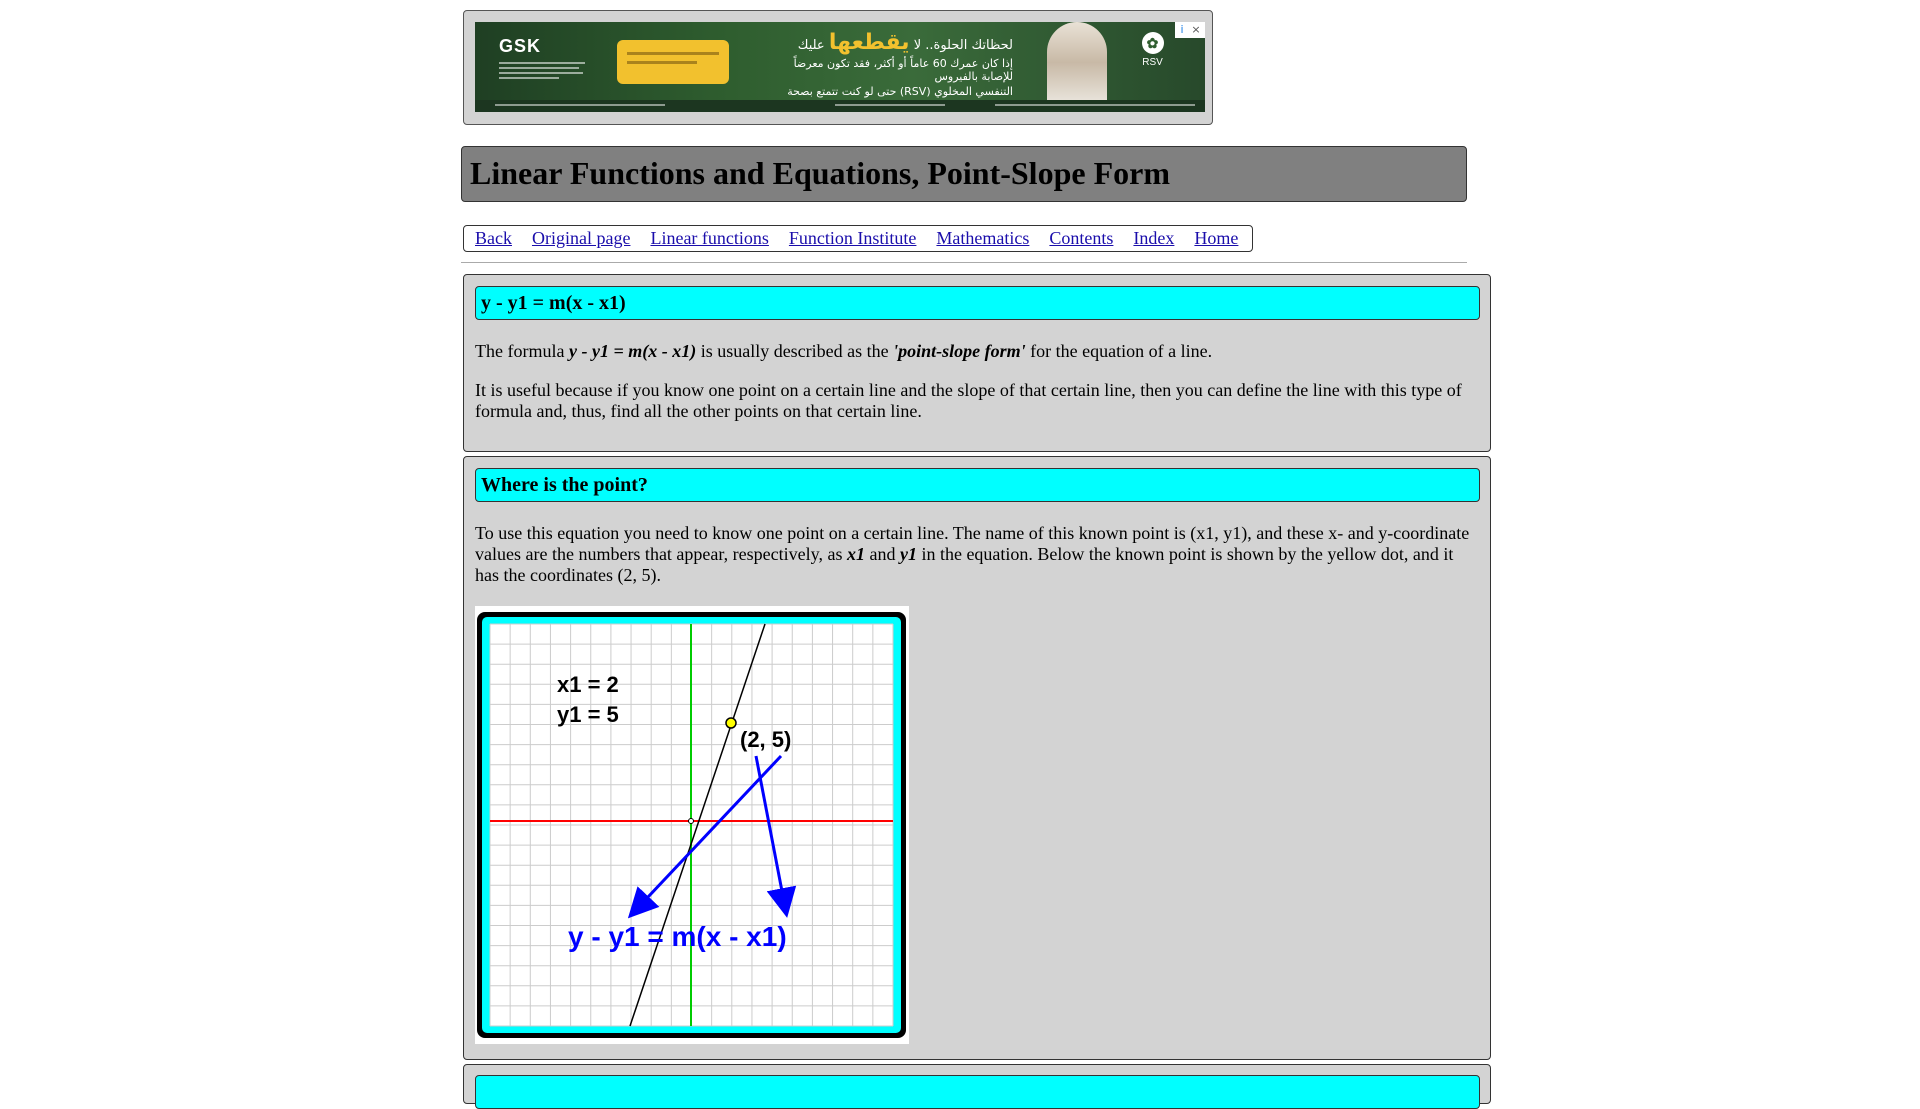 The width and height of the screenshot is (1920, 1109). I want to click on text: and, so click(882, 554).